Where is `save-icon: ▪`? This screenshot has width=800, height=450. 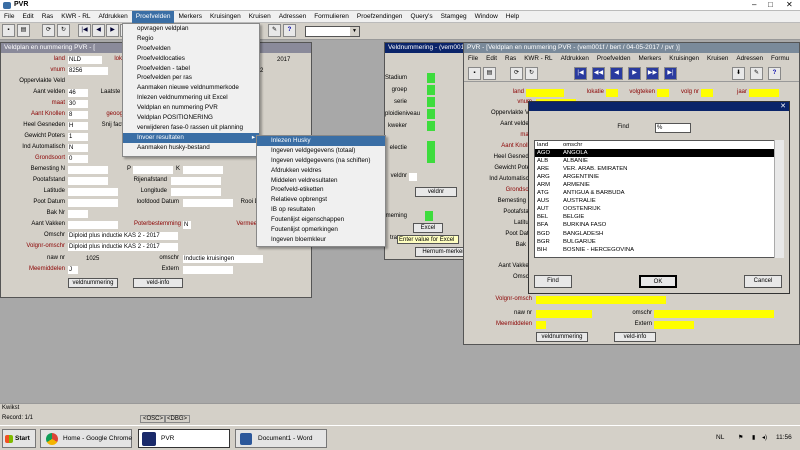 save-icon: ▪ is located at coordinates (8, 30).